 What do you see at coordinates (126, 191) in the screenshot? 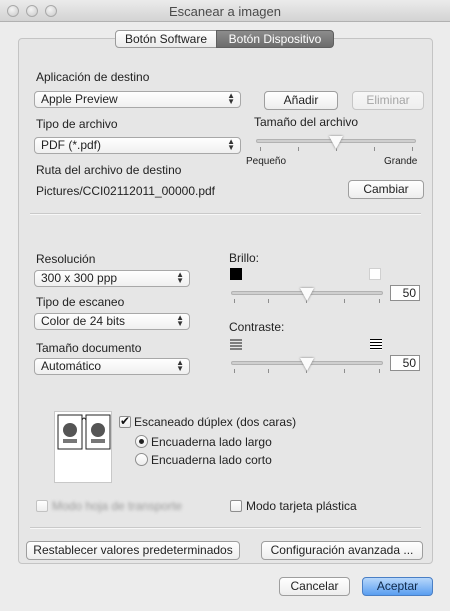
I see `destination-path-value: Pictures/CCI02112011_00000.pdf` at bounding box center [126, 191].